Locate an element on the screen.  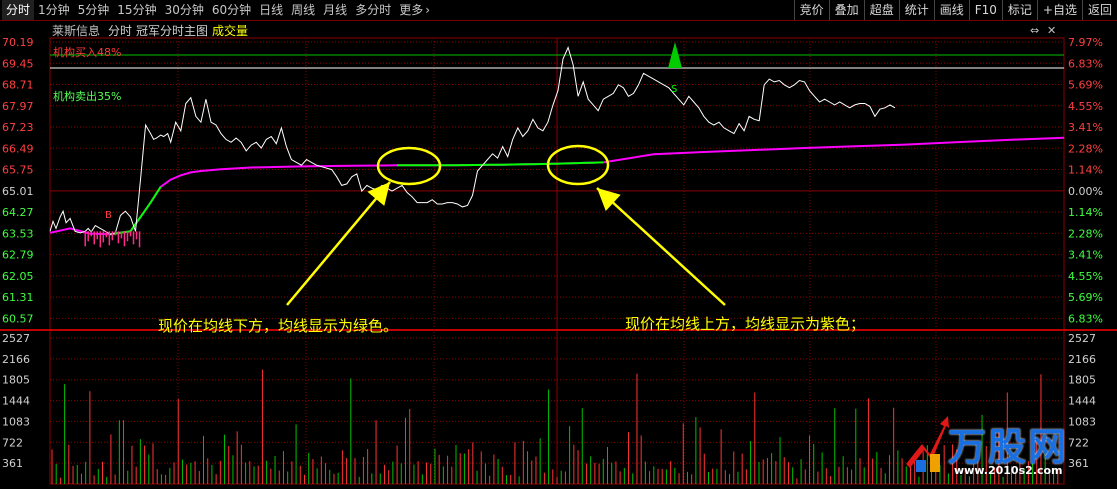
logo-arrow-icon is located at coordinates (927, 444).